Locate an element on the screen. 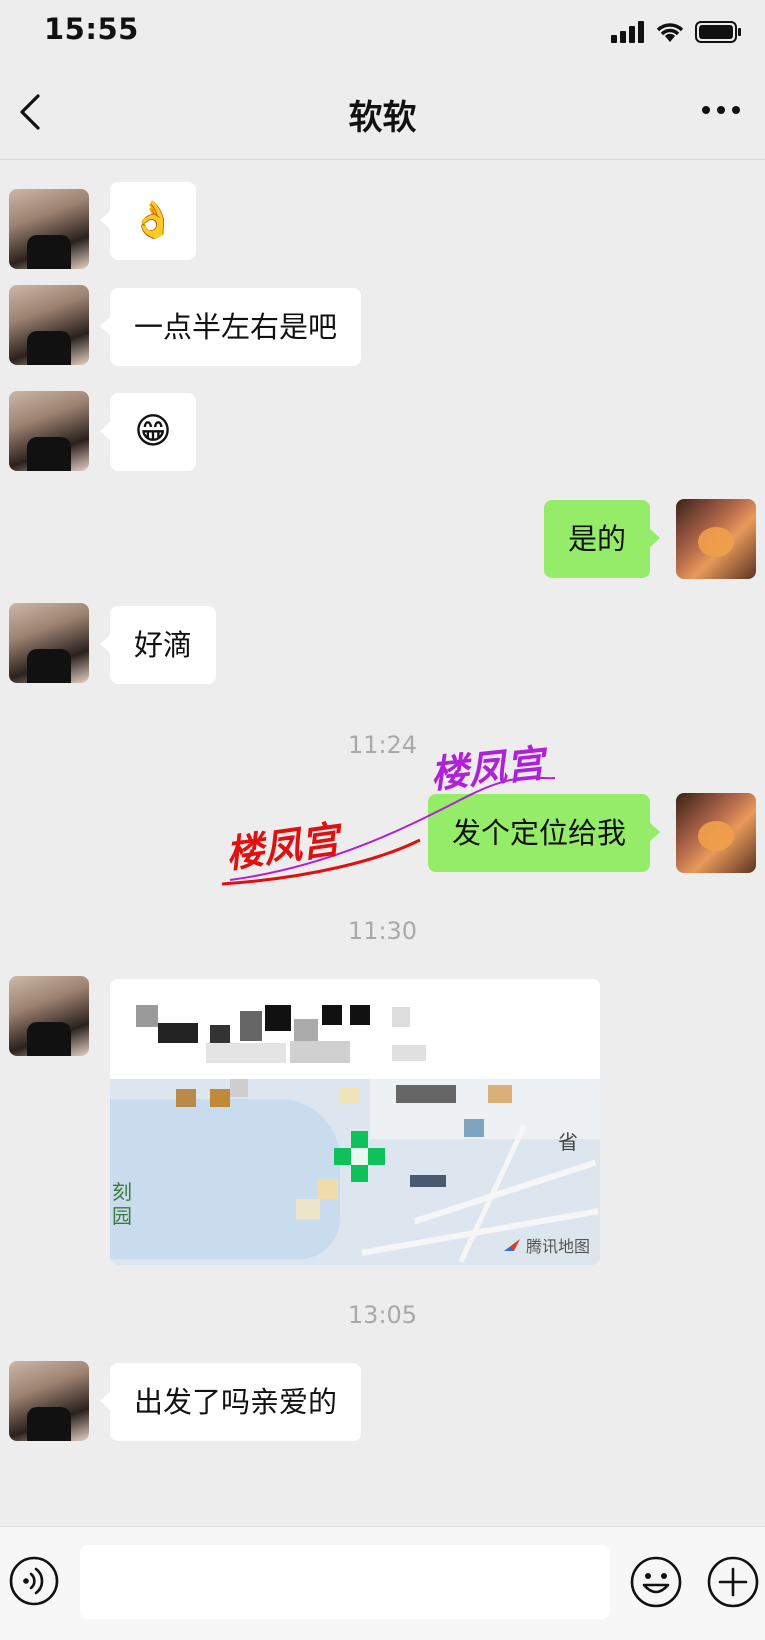 The height and width of the screenshot is (1640, 765). map-brand-label: 腾讯地图 is located at coordinates (557, 1246).